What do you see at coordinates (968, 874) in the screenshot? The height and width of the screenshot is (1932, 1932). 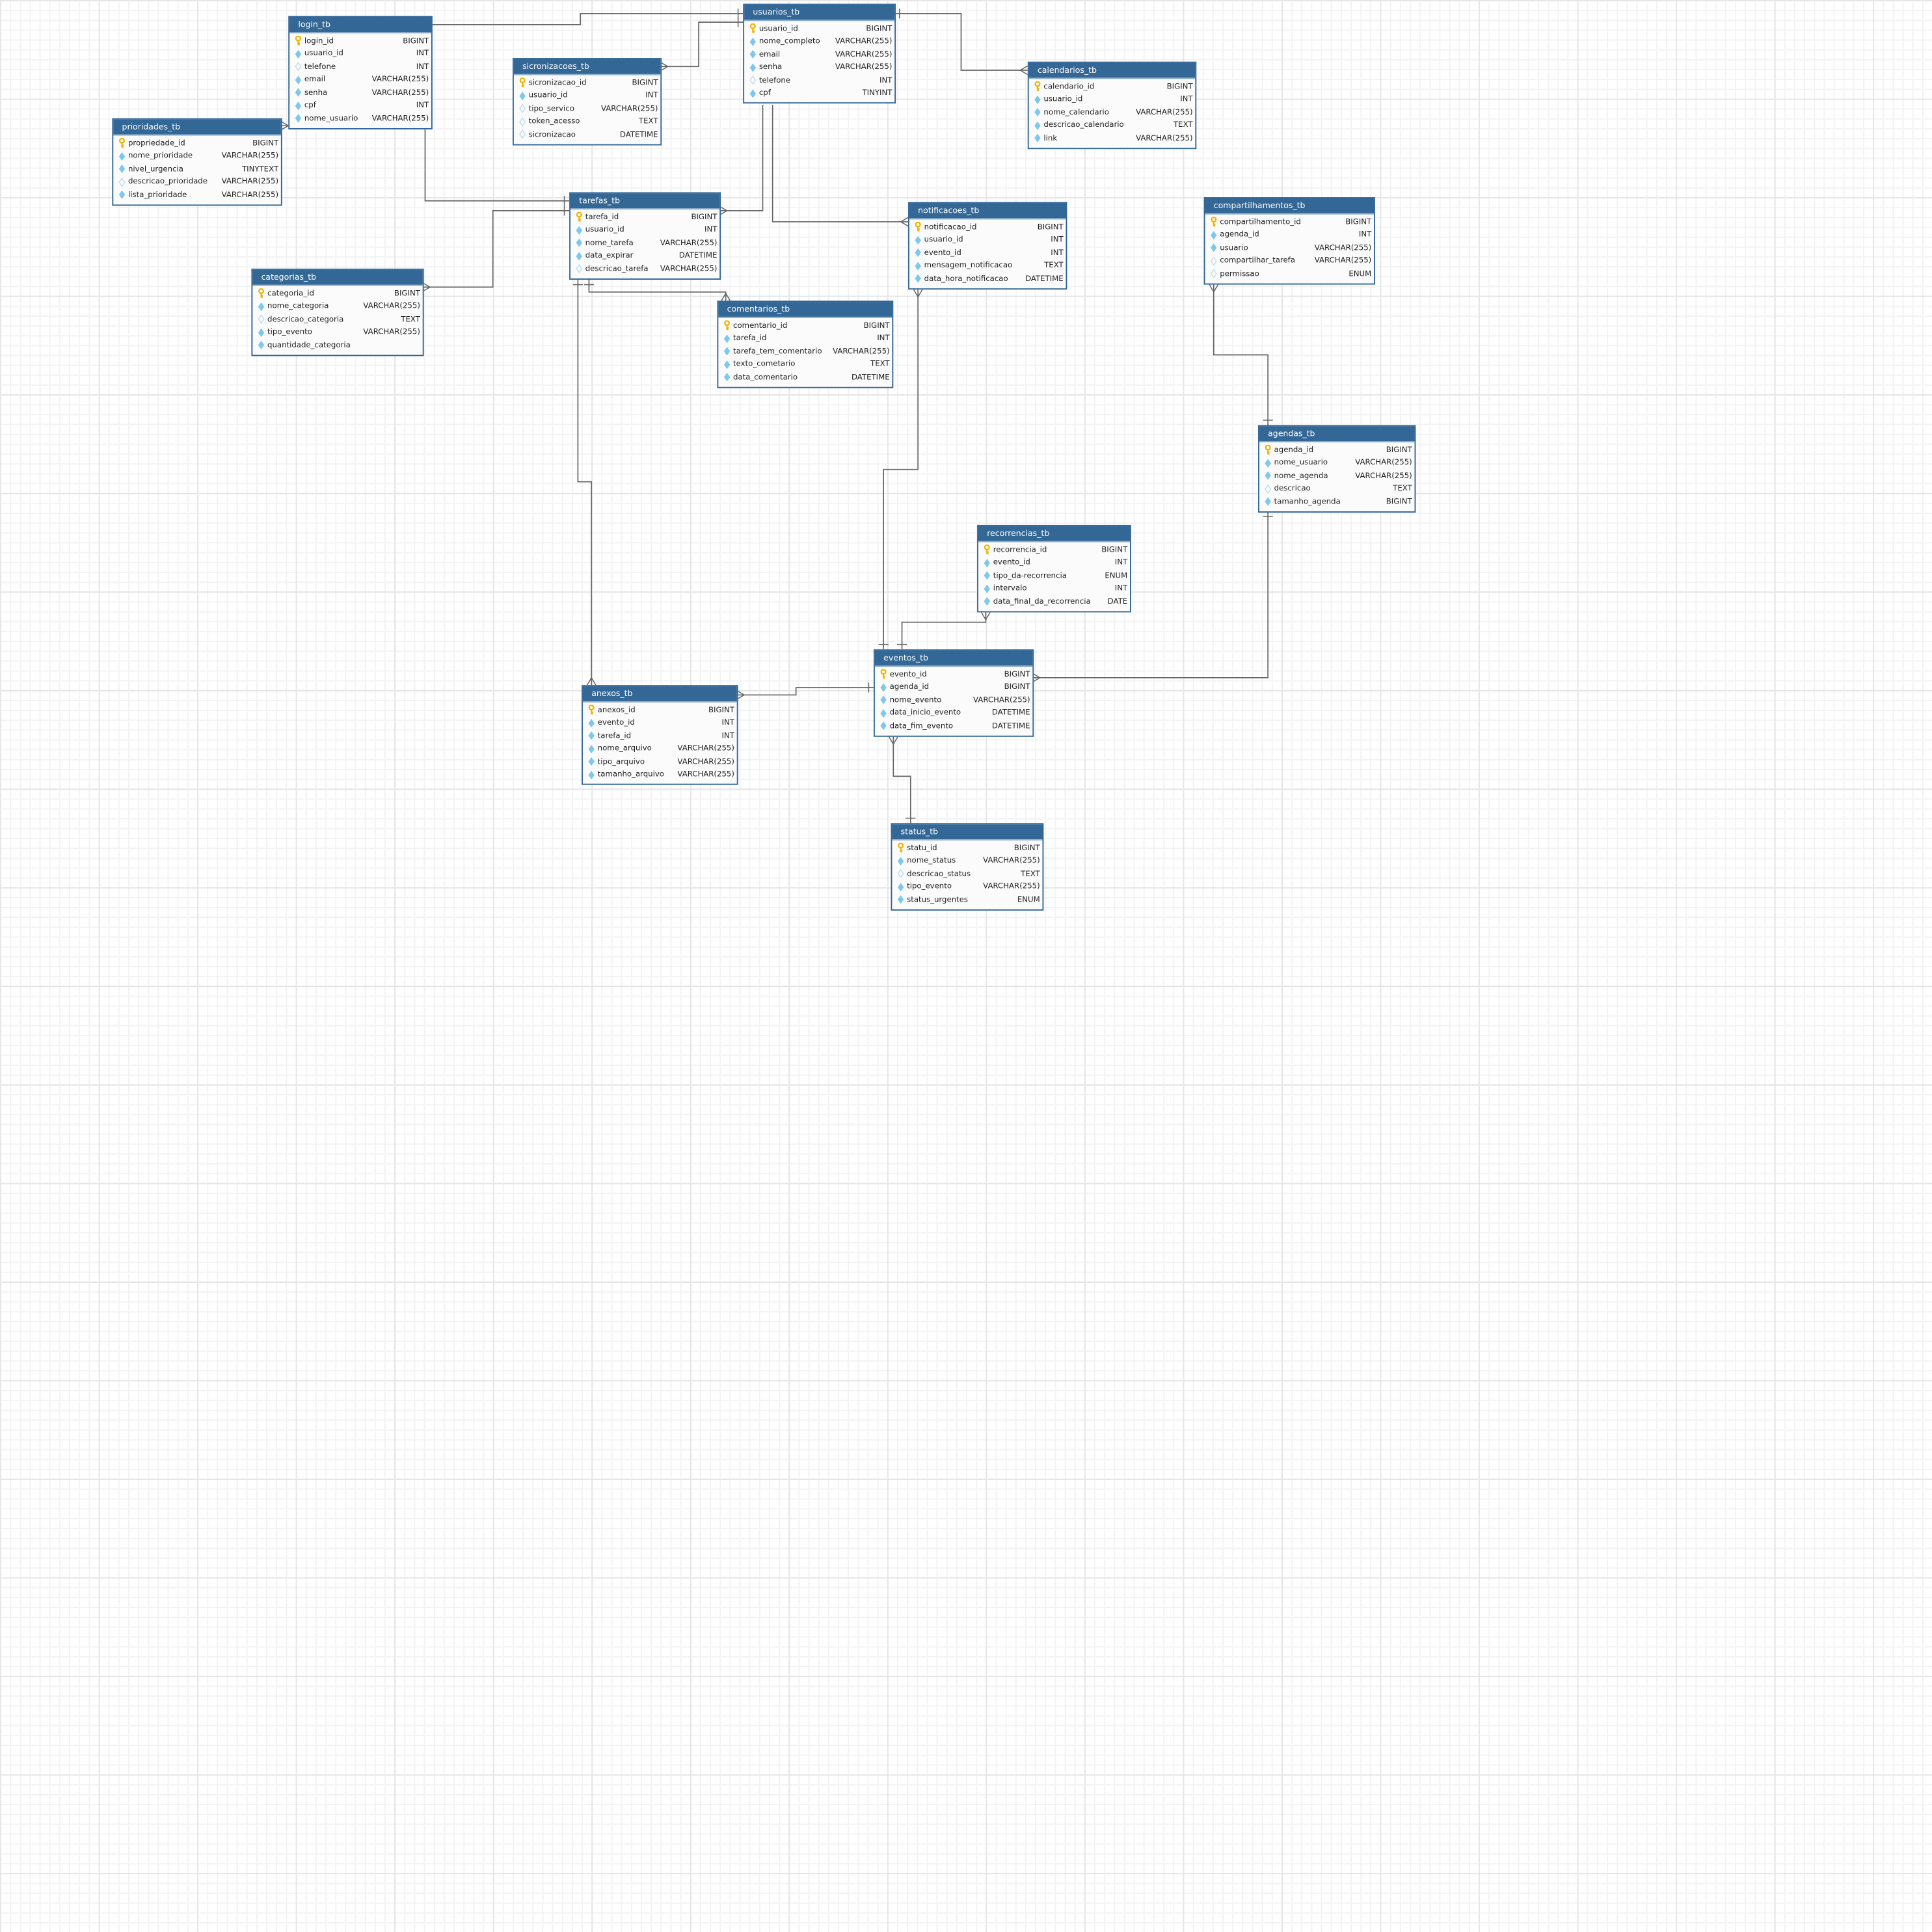 I see `column-row: descricao_status TEXT` at bounding box center [968, 874].